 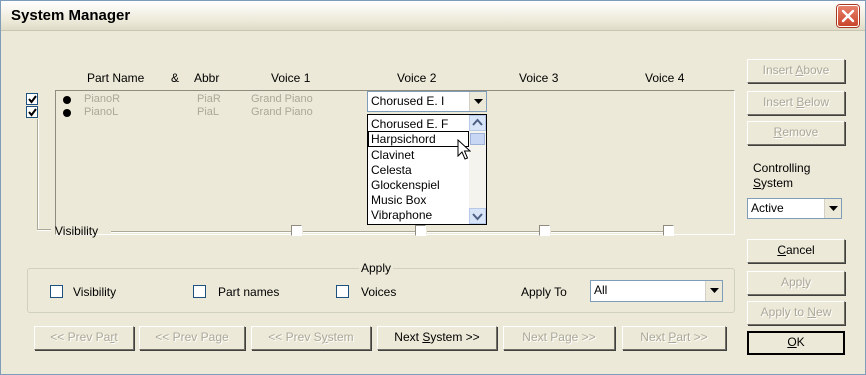 What do you see at coordinates (674, 338) in the screenshot?
I see `next-part-button: Next Part >>` at bounding box center [674, 338].